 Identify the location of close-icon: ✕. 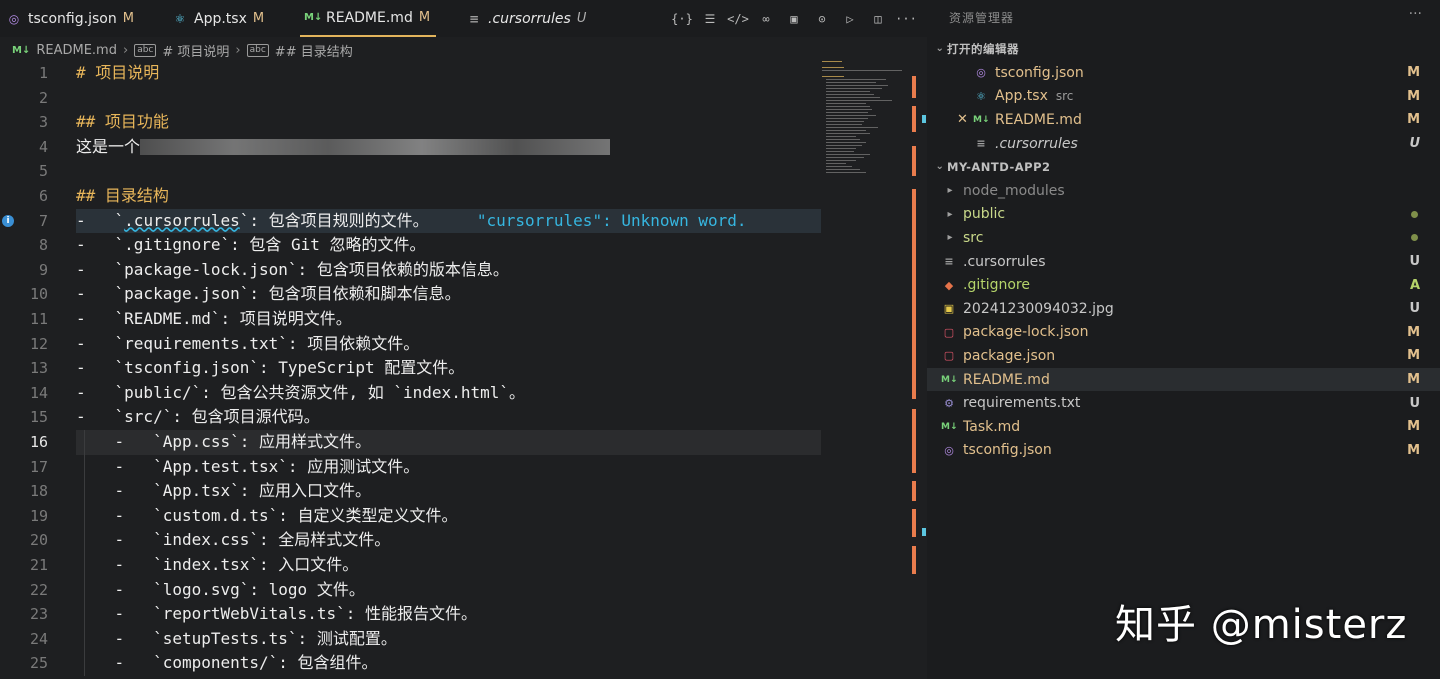
(962, 119).